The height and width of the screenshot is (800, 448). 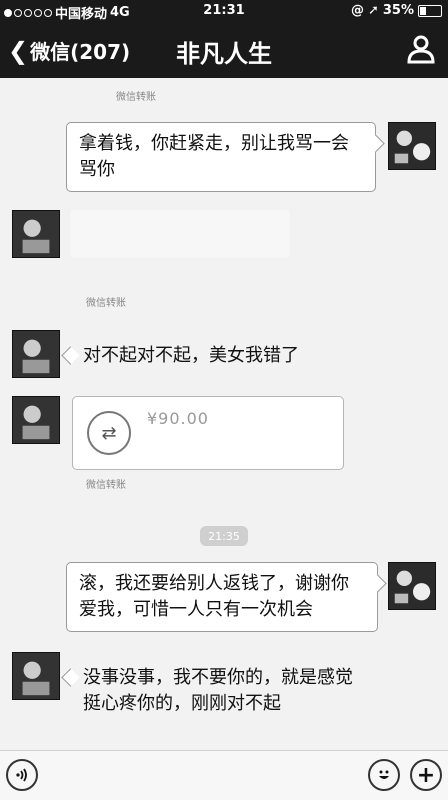 I want to click on voice-icon, so click(x=22, y=775).